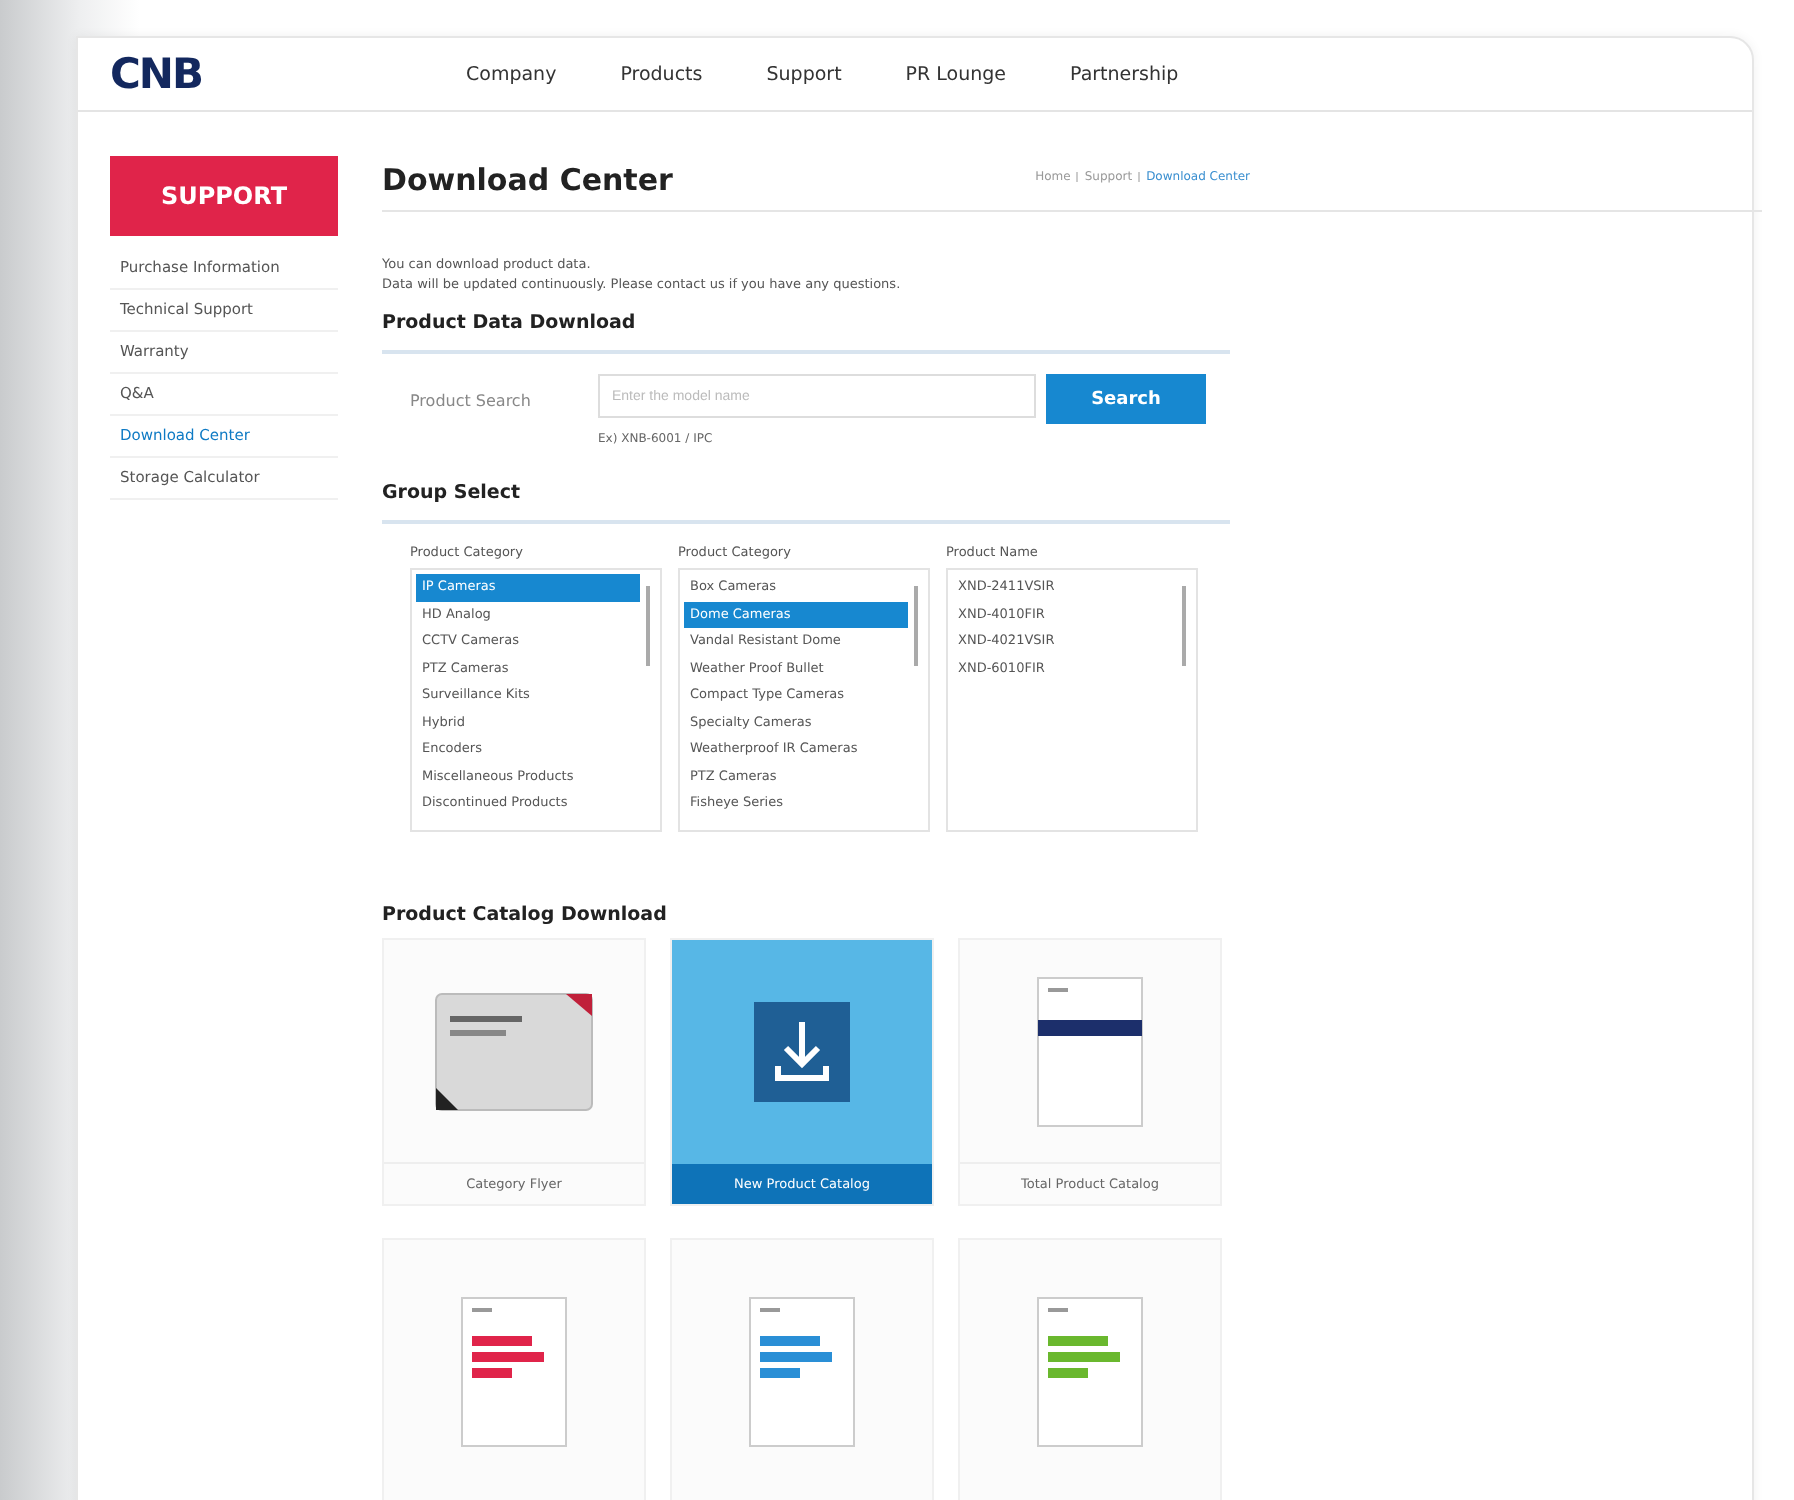 This screenshot has height=1500, width=1794. What do you see at coordinates (240, 74) in the screenshot?
I see `brand-logo: CNB` at bounding box center [240, 74].